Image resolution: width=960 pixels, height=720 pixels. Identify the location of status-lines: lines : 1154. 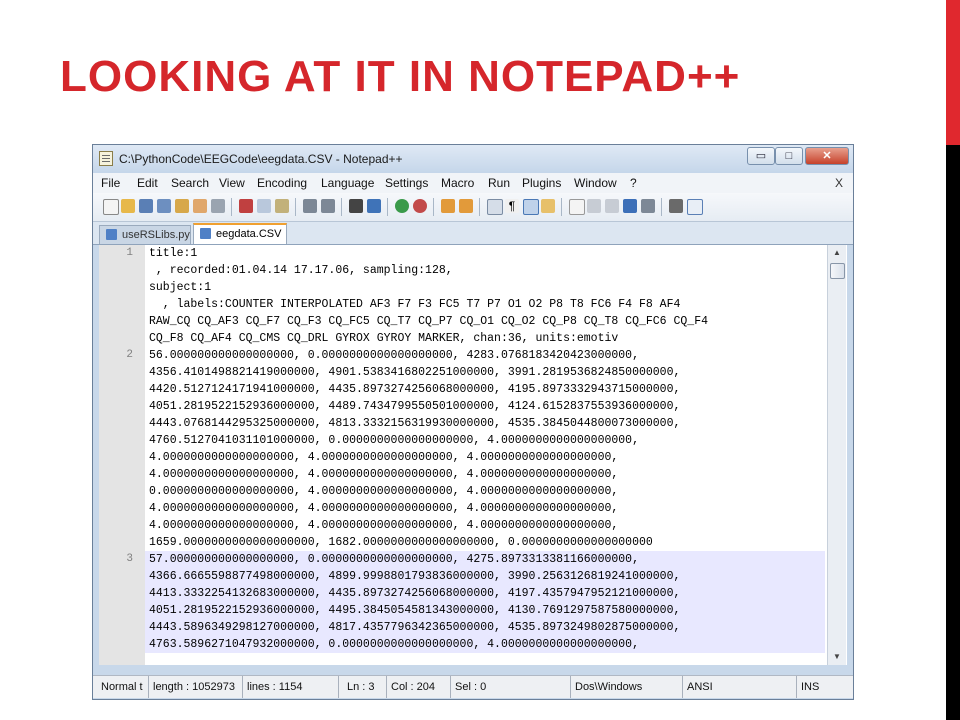
(291, 687).